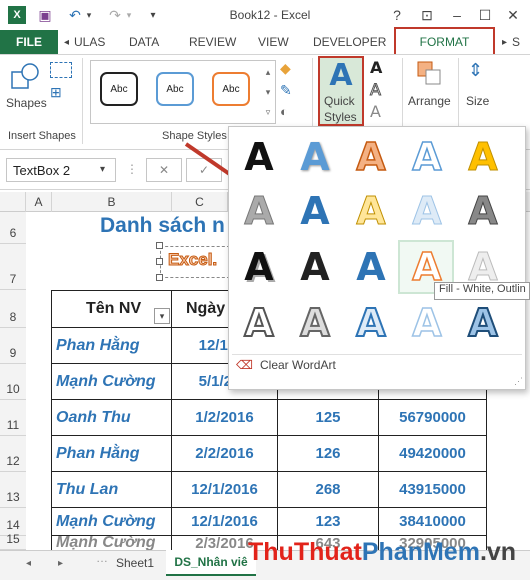 The height and width of the screenshot is (580, 530). I want to click on cell-amount: 56790000, so click(432, 417).